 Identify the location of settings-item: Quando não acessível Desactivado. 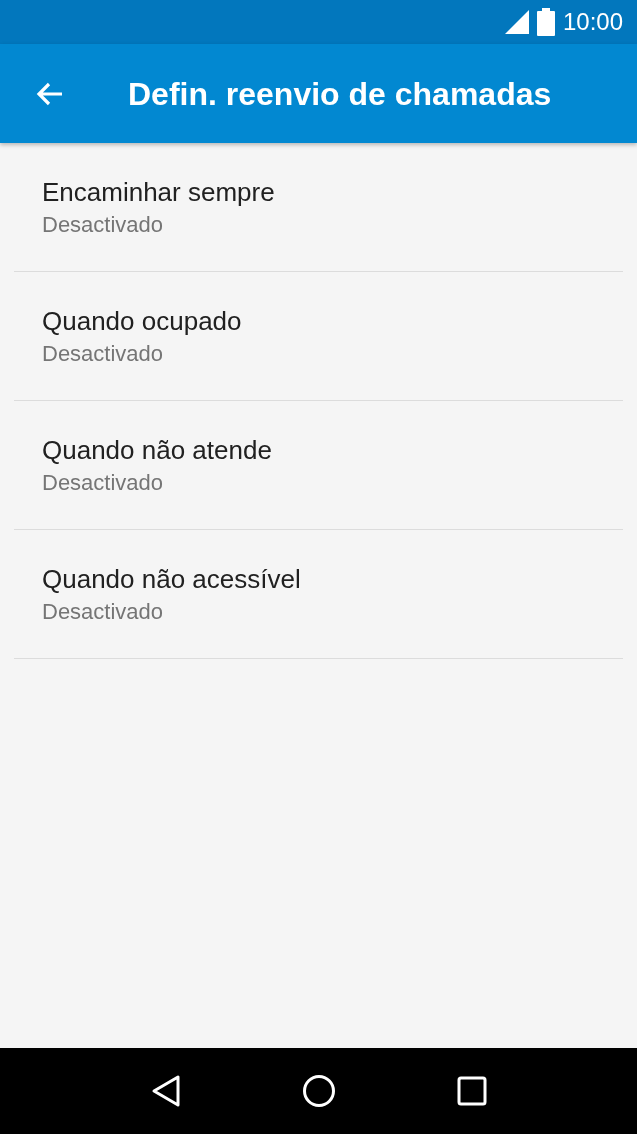
(318, 594).